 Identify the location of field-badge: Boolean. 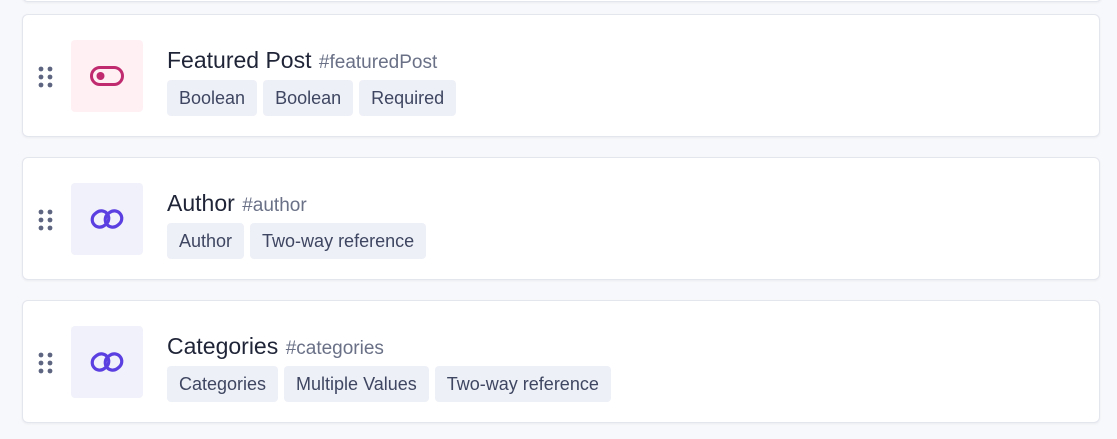
(308, 98).